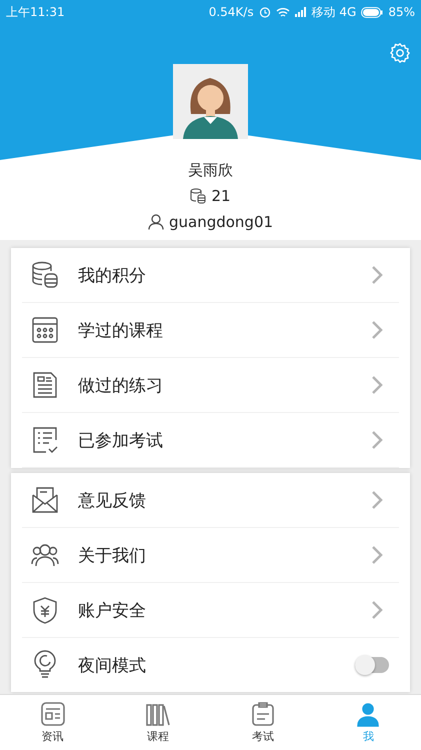 This screenshot has height=750, width=421. Describe the element at coordinates (157, 714) in the screenshot. I see `books-icon` at that location.